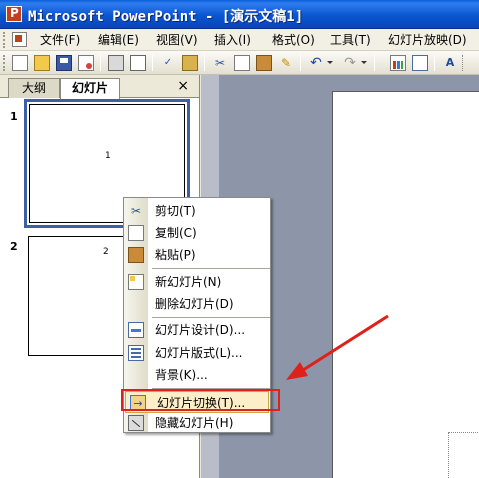 The width and height of the screenshot is (479, 478). What do you see at coordinates (293, 40) in the screenshot?
I see `menu-format: 格式(O)` at bounding box center [293, 40].